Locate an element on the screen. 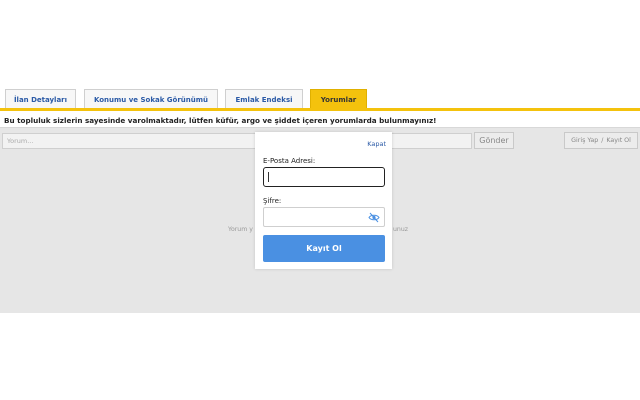 This screenshot has height=400, width=640. tab-underline is located at coordinates (320, 109).